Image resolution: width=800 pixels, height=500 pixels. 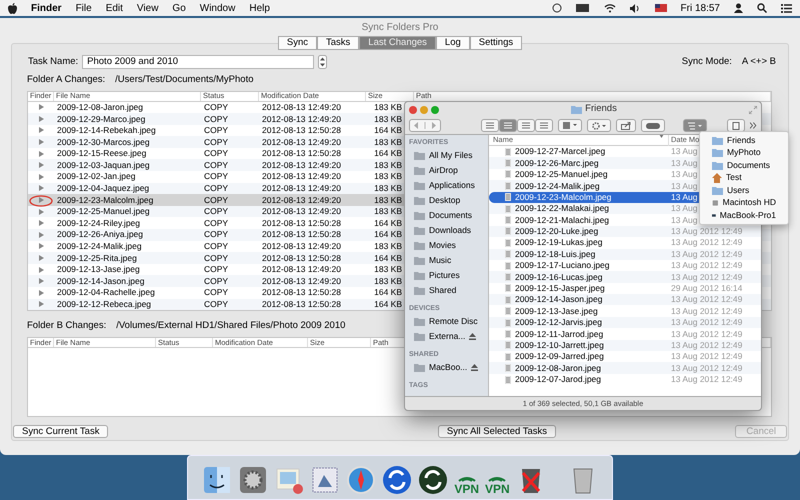 I want to click on file-name: 2009-12-30-Marcos.jpeg, so click(x=103, y=141).